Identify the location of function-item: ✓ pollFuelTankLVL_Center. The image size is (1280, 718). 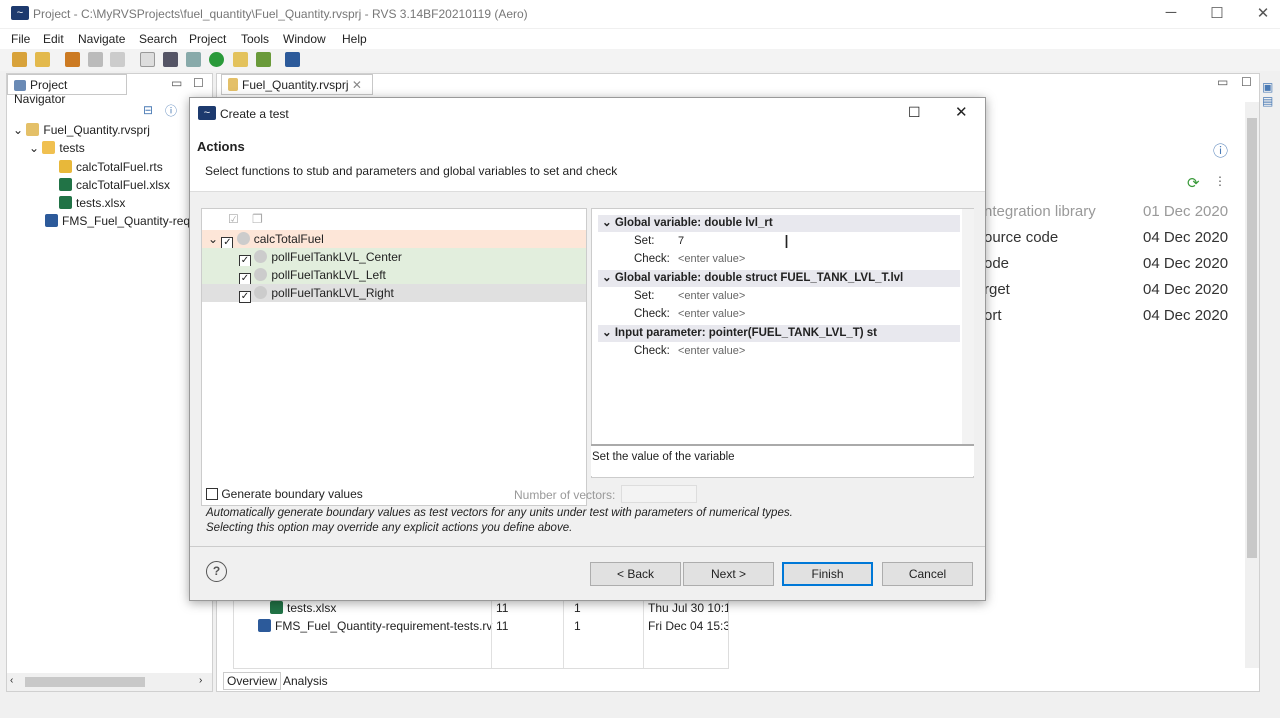
(394, 257).